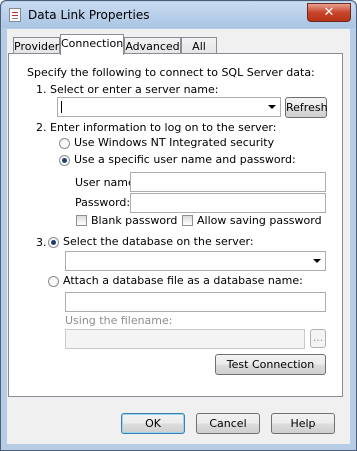  I want to click on username-field, so click(228, 182).